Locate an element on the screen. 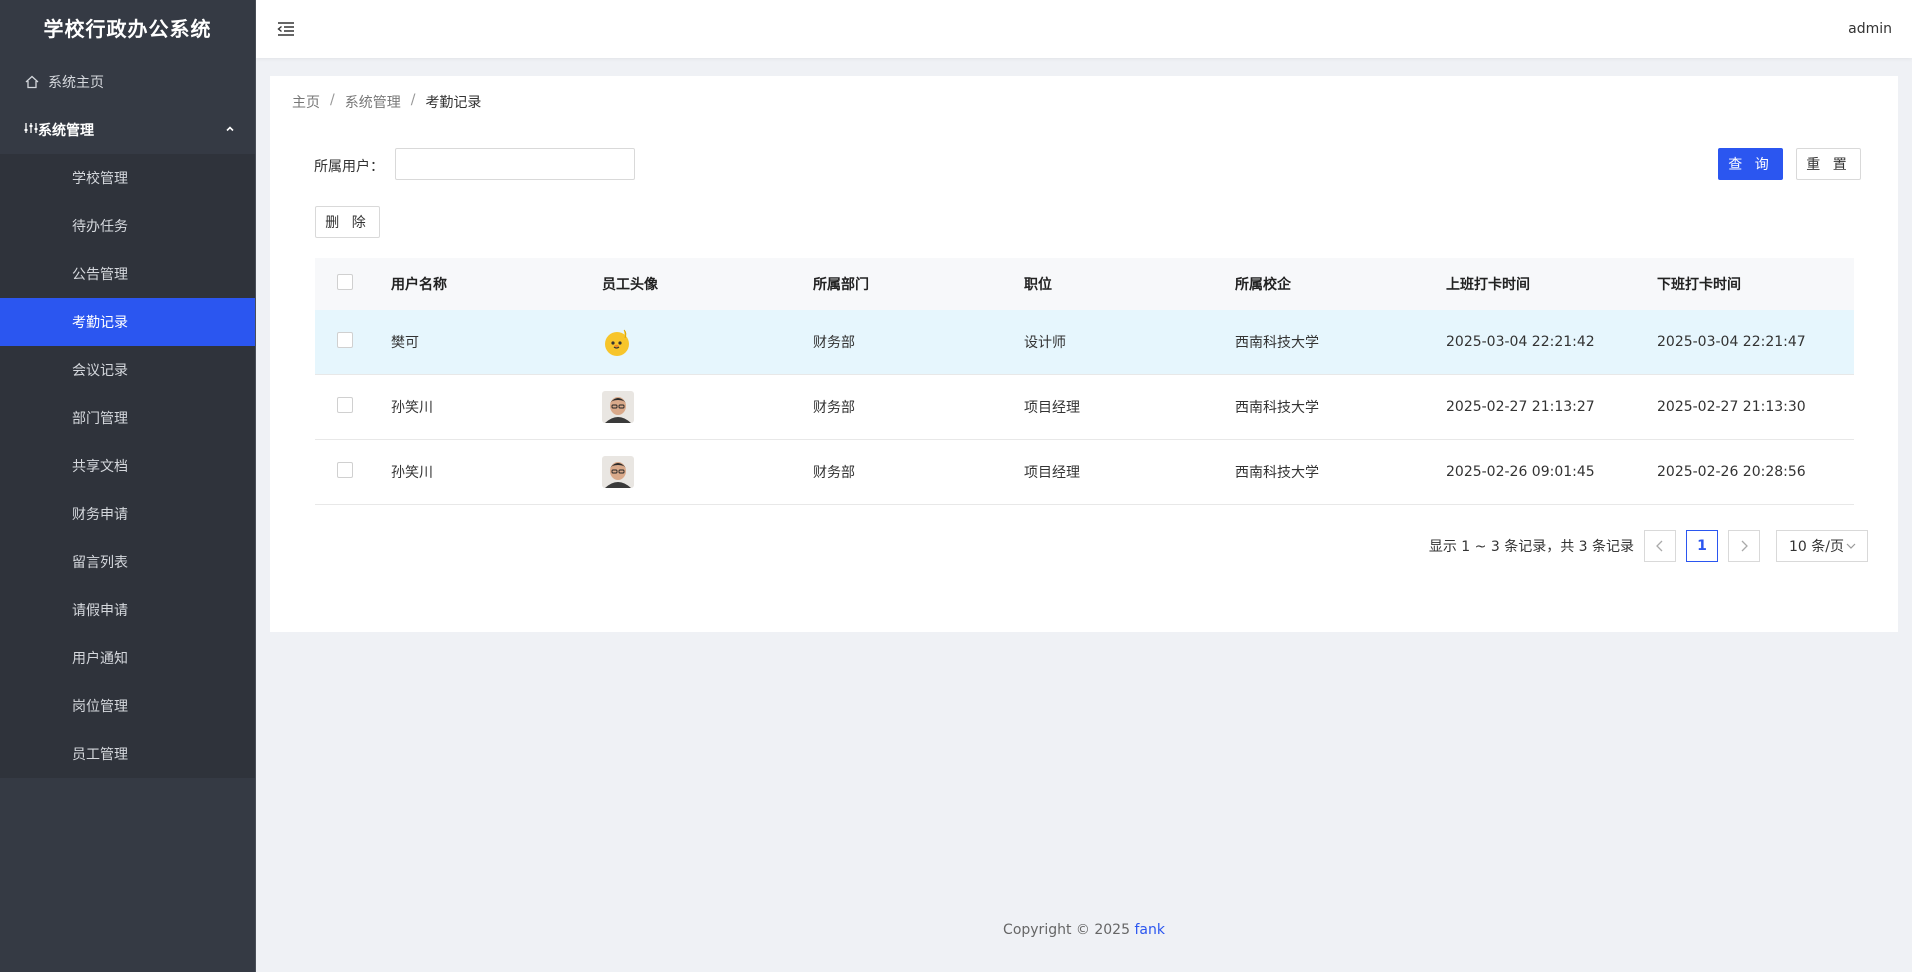 Image resolution: width=1912 pixels, height=972 pixels. cell-checkout-time: 2025-02-26 20:28:56 is located at coordinates (1731, 472).